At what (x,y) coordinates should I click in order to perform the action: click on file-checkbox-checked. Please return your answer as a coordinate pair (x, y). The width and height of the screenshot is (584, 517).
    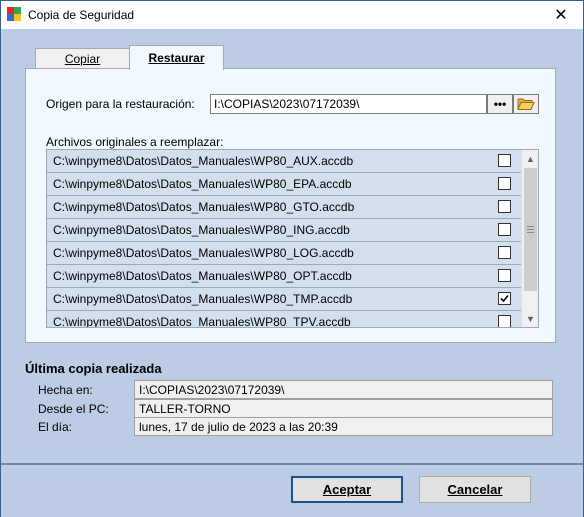
    Looking at the image, I should click on (504, 298).